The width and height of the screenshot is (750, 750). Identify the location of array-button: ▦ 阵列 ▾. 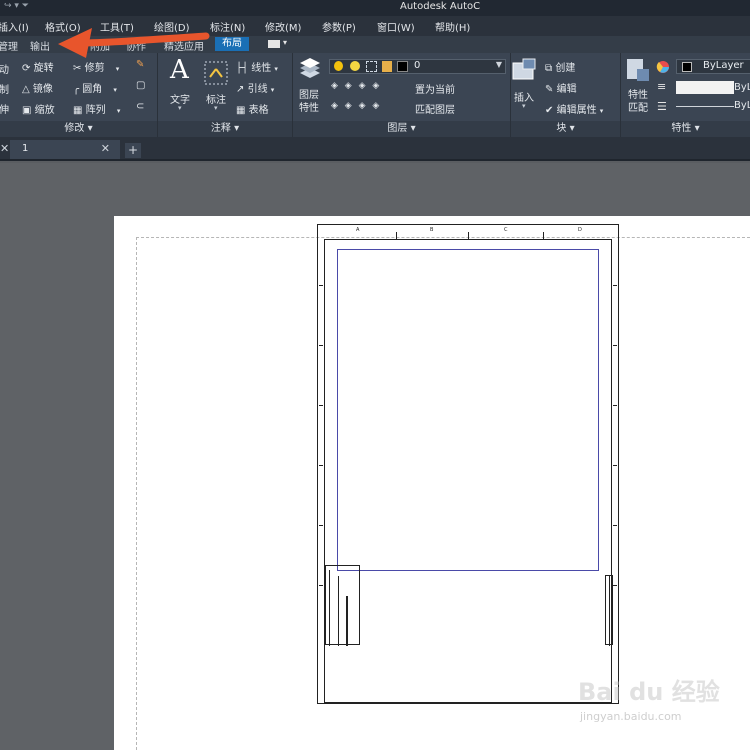
(96, 108).